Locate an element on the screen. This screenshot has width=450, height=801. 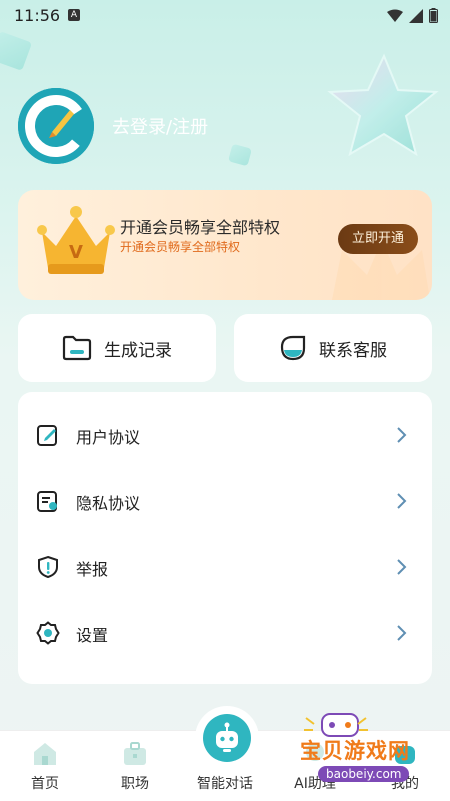
tab-workplace: 职场 is located at coordinates (135, 766).